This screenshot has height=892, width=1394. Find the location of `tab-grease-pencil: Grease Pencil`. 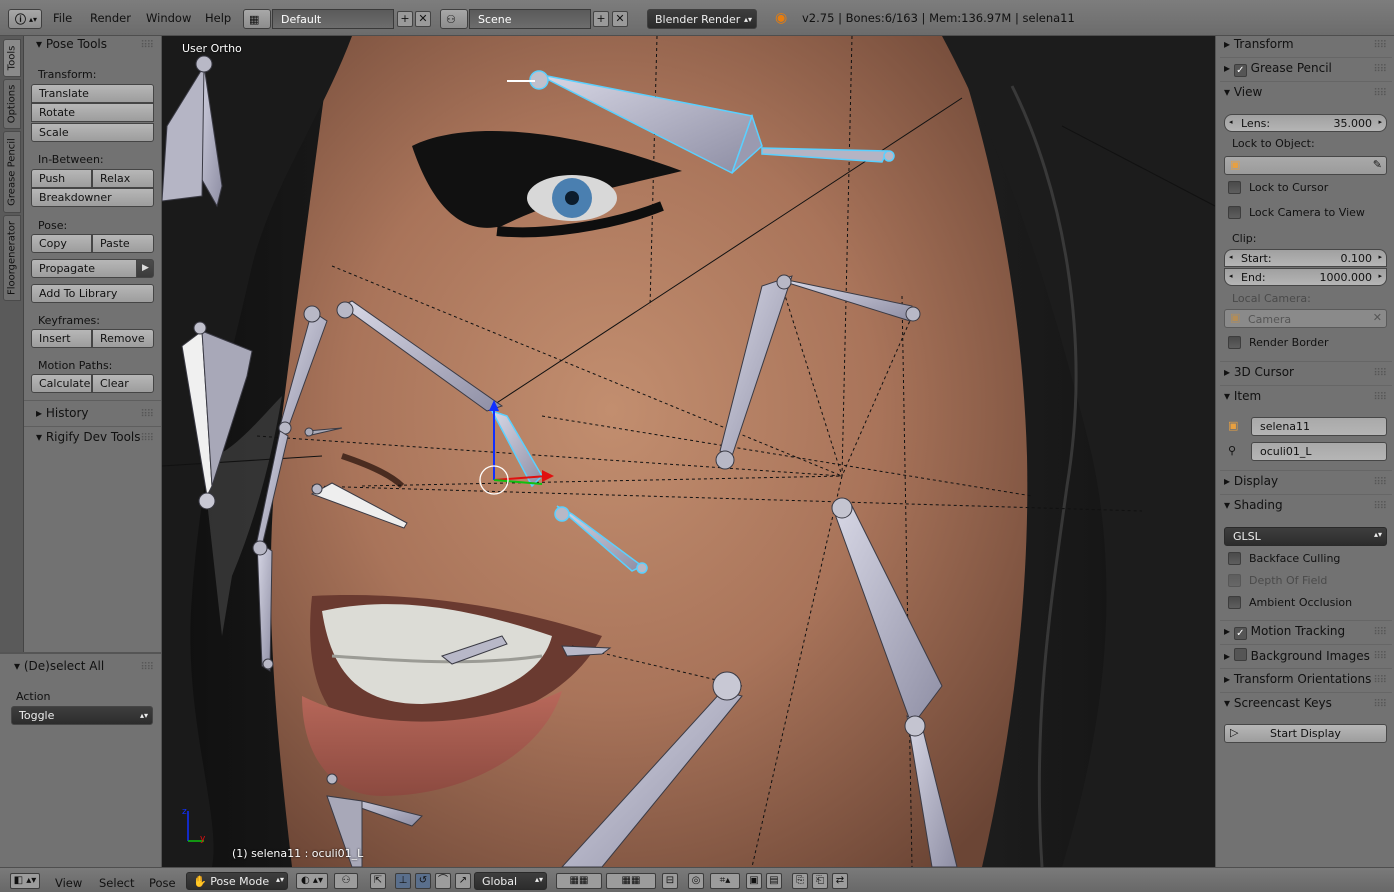

tab-grease-pencil: Grease Pencil is located at coordinates (12, 172).